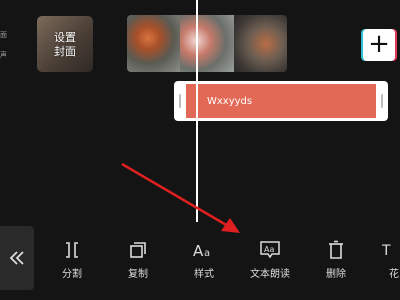  I want to click on text-style-button: A a 样式, so click(204, 259).